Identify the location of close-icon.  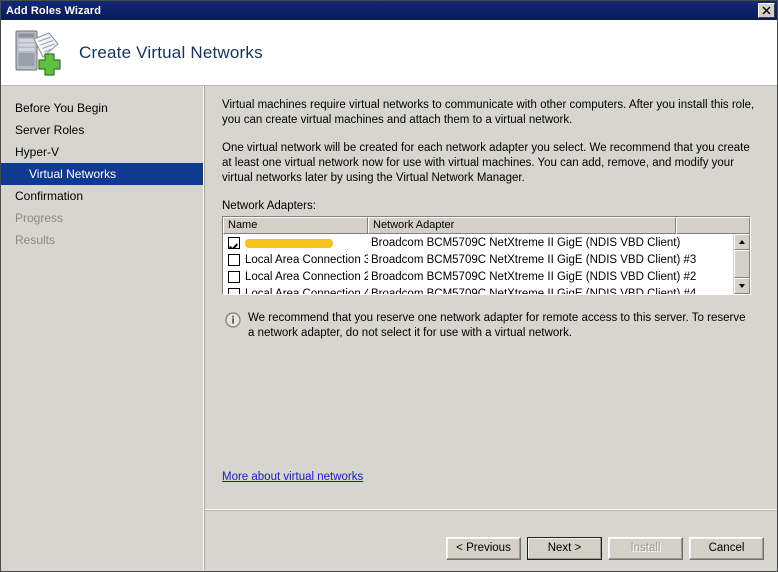
(766, 10).